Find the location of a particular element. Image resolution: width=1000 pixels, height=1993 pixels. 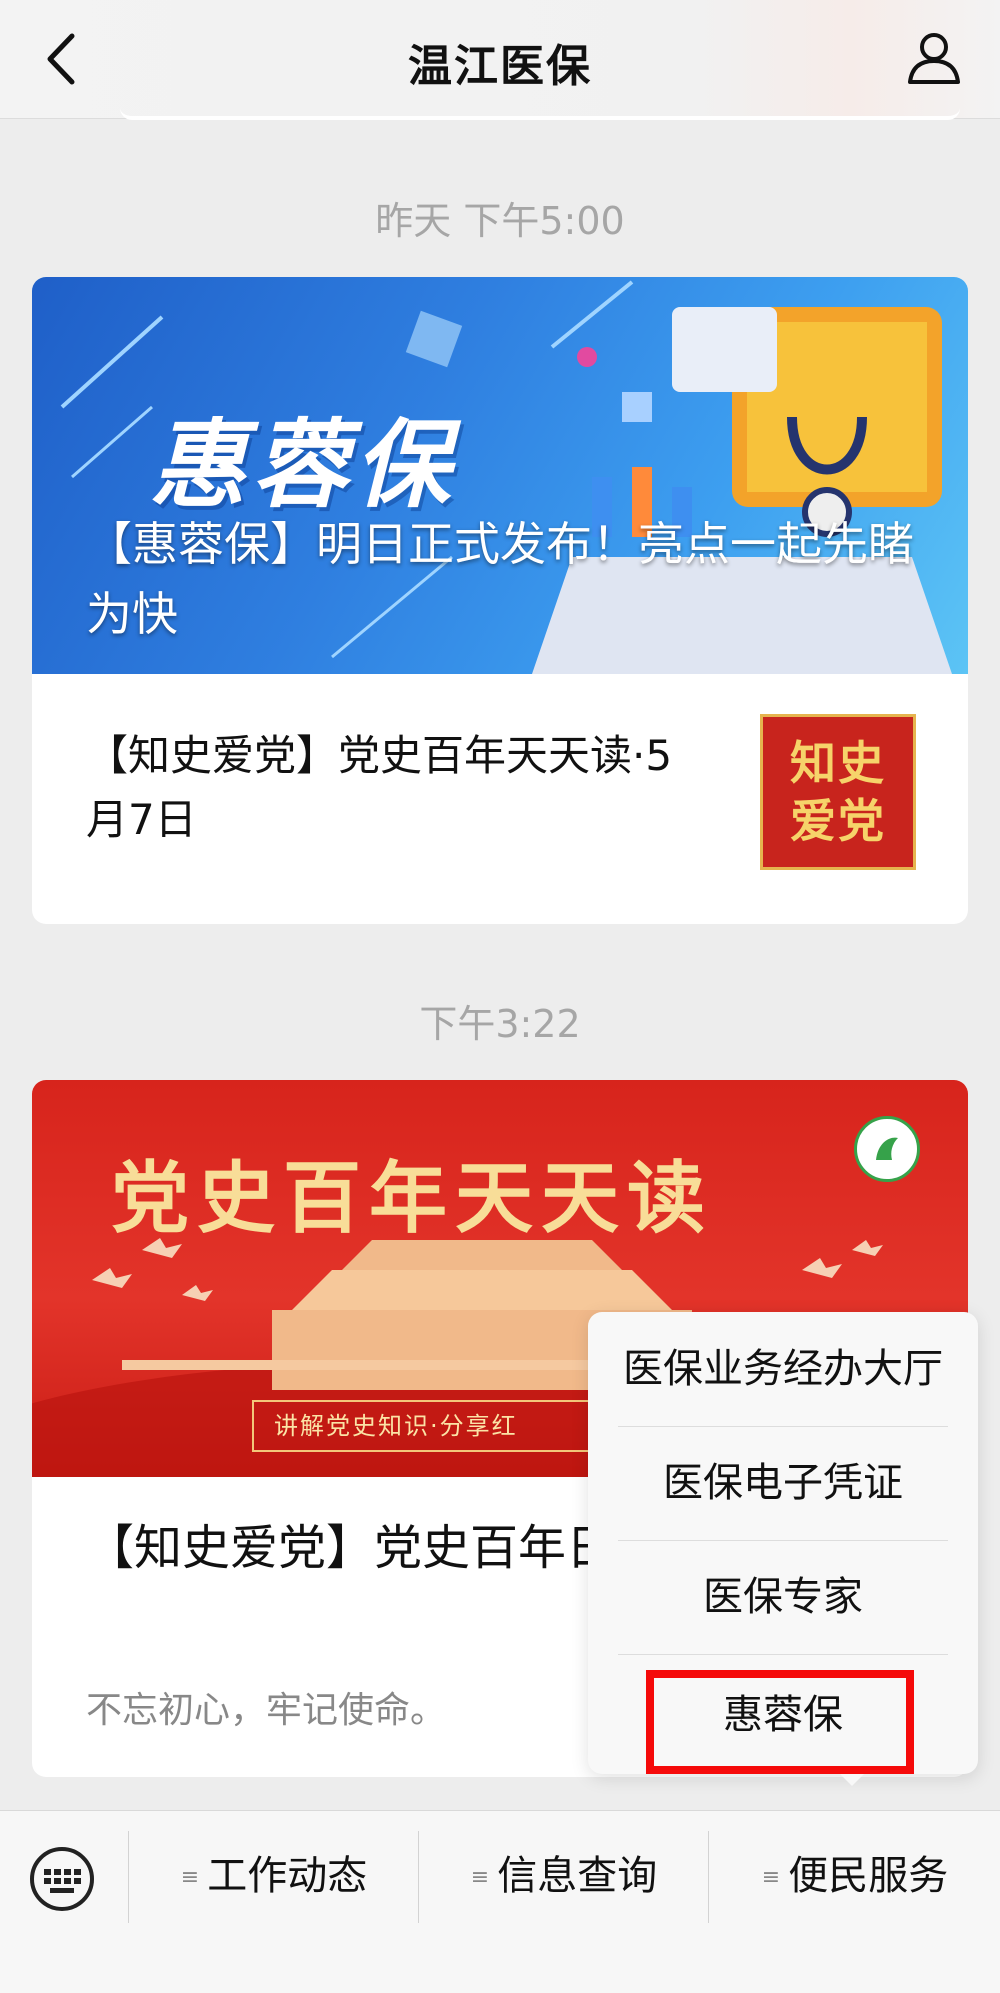

organization-seal-icon is located at coordinates (887, 1149).